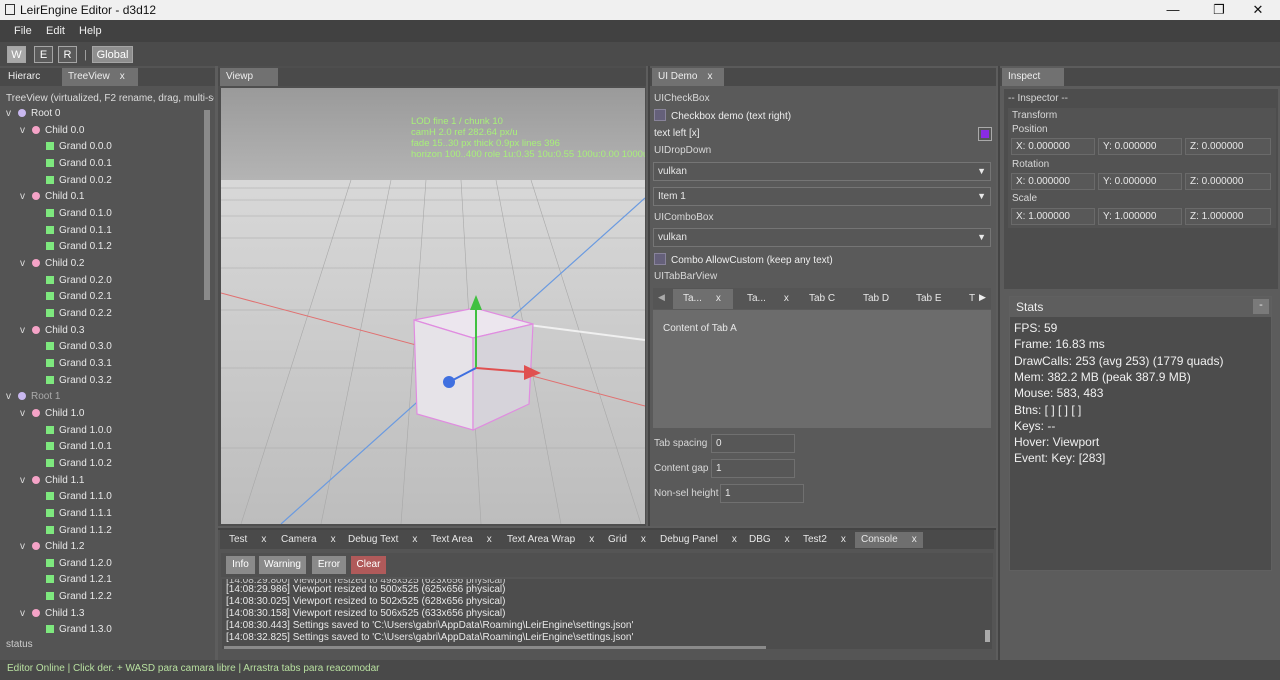  What do you see at coordinates (73, 149) in the screenshot?
I see `tree-leaf-item: Grand 0.0.0` at bounding box center [73, 149].